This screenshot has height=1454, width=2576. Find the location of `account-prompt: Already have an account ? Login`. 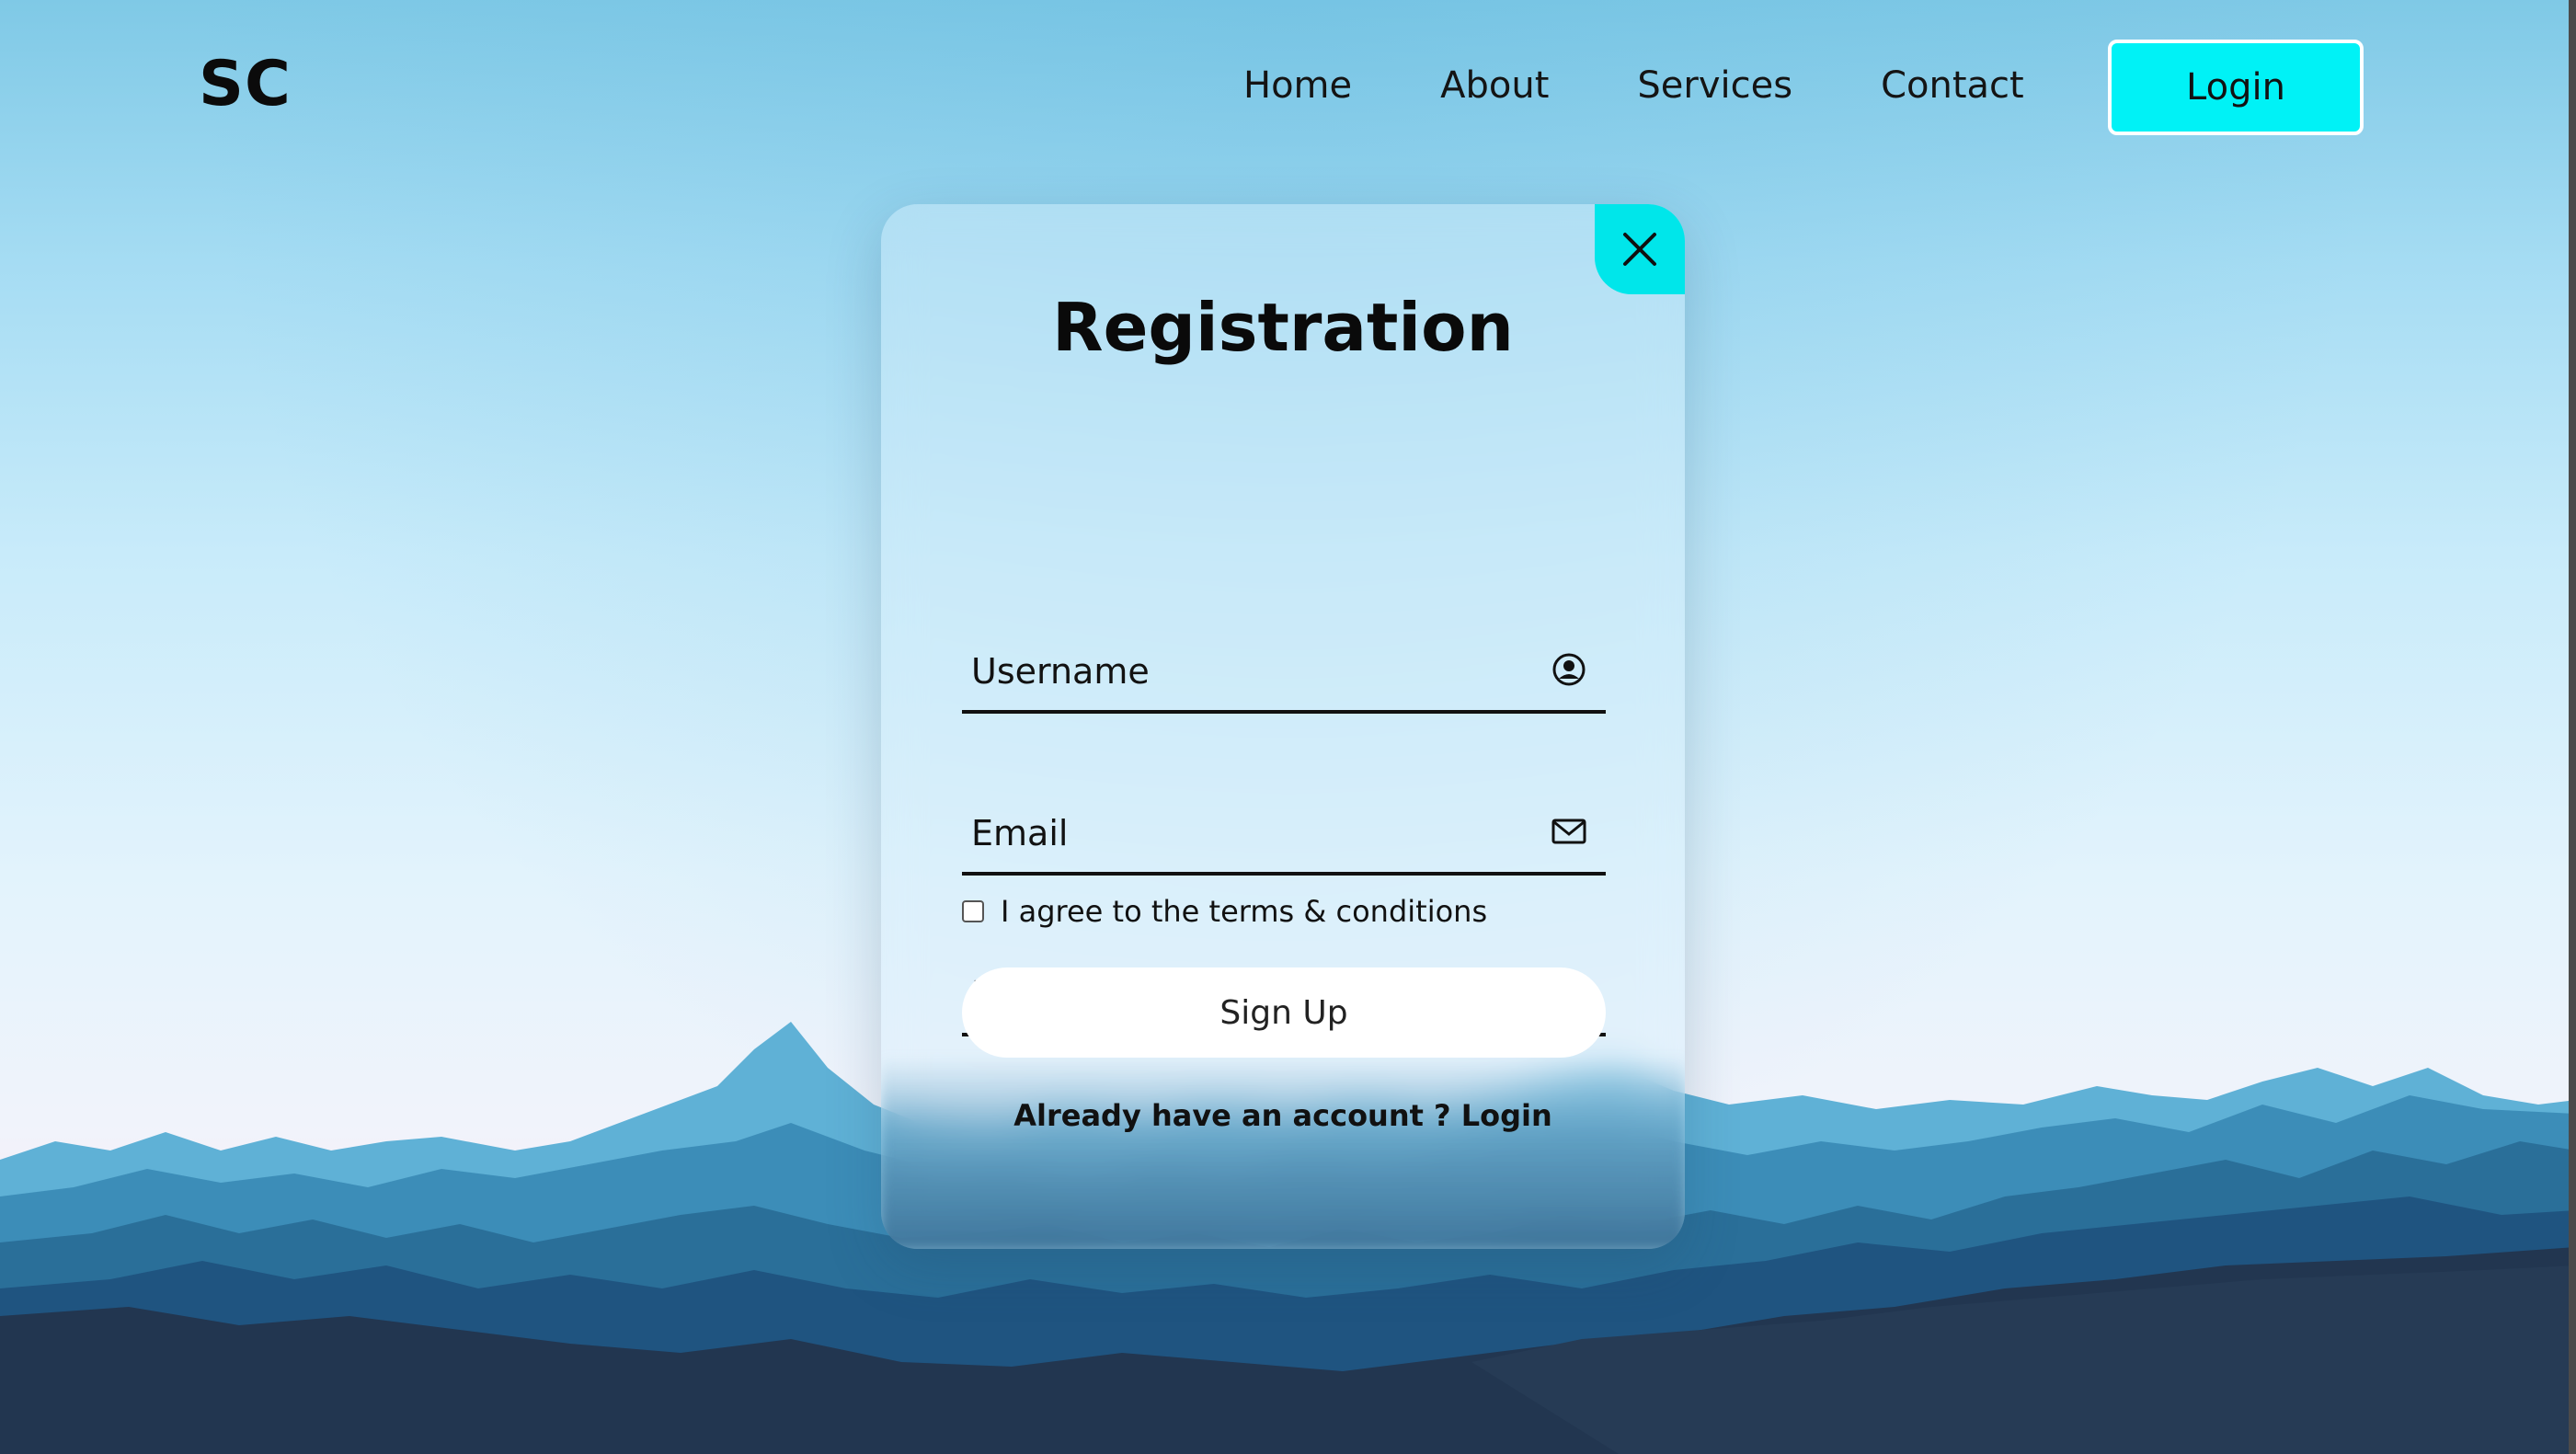

account-prompt: Already have an account ? Login is located at coordinates (1283, 1115).